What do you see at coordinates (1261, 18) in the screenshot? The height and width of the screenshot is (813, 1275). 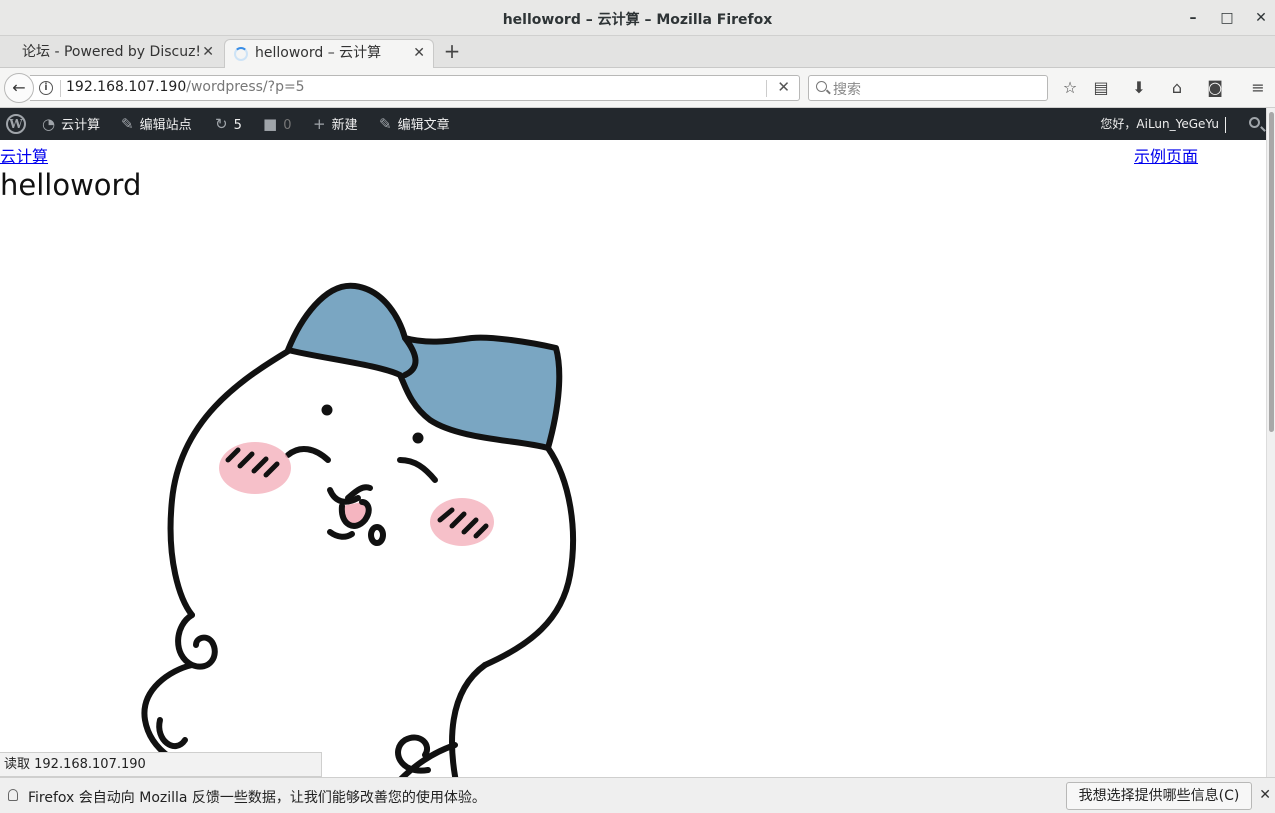 I see `window-close-button: ✕` at bounding box center [1261, 18].